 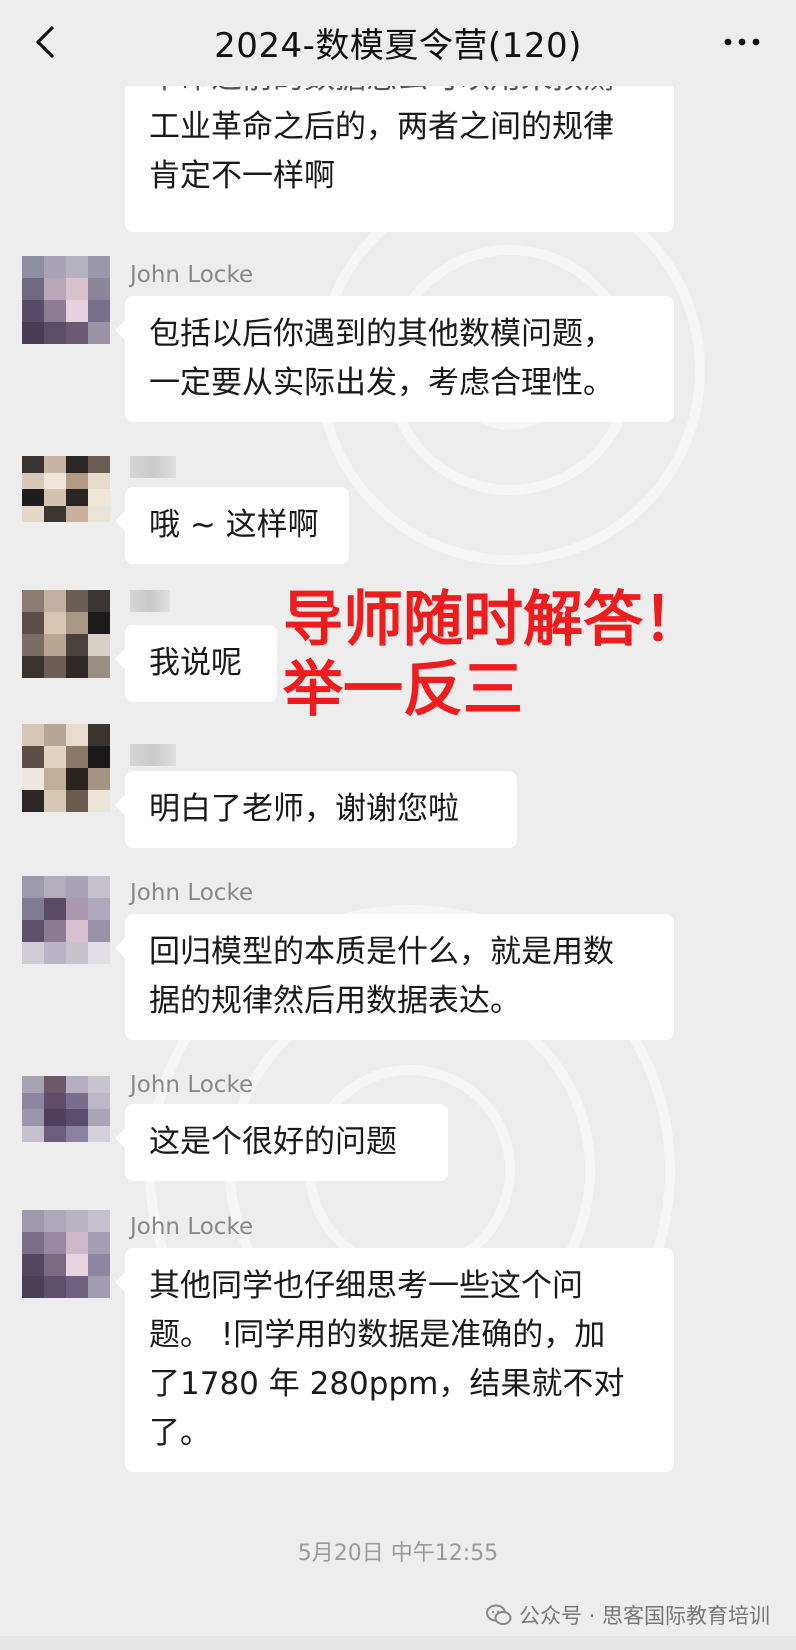 What do you see at coordinates (493, 620) in the screenshot?
I see `overlay-line-1: 导师随时解答！` at bounding box center [493, 620].